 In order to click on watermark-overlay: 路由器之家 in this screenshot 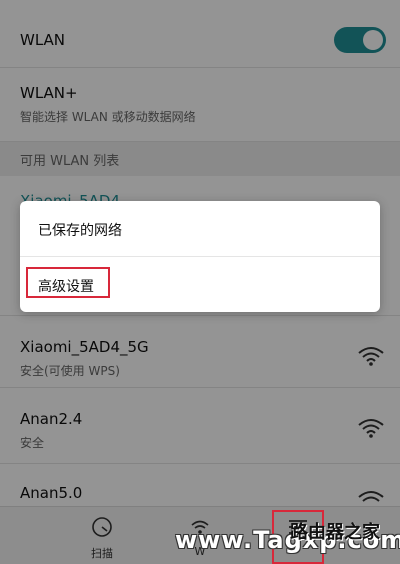, I will do `click(335, 532)`.